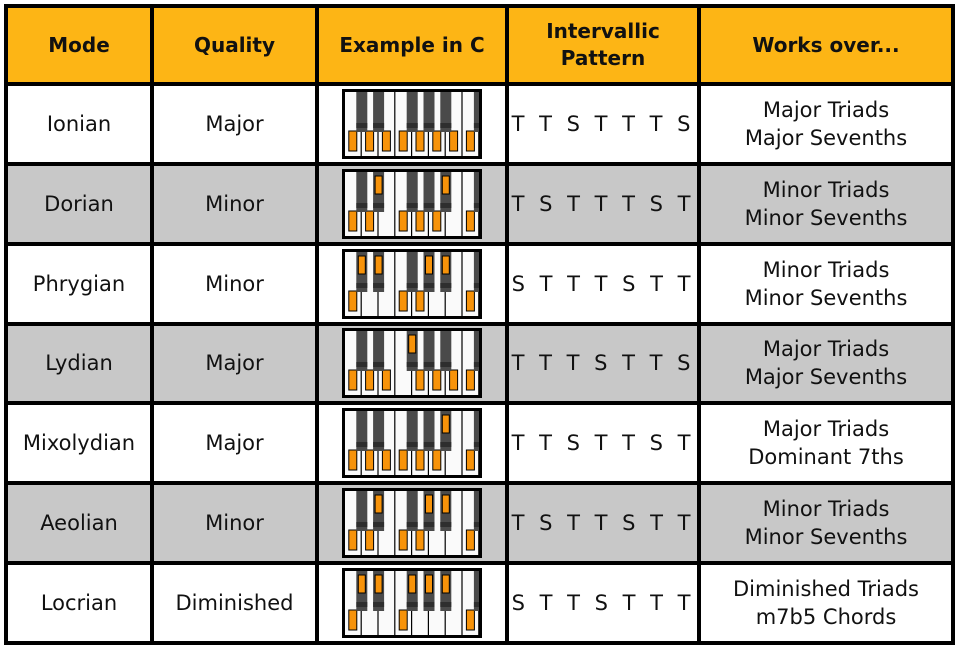 This screenshot has width=959, height=649. What do you see at coordinates (79, 45) in the screenshot?
I see `header-mode: Mode` at bounding box center [79, 45].